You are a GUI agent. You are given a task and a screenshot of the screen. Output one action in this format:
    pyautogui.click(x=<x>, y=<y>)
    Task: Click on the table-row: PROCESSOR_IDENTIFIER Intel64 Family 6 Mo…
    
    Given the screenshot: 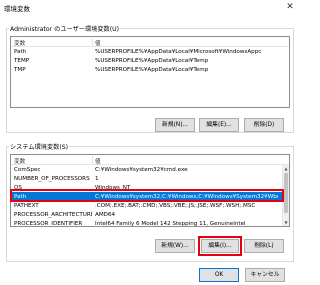 What is the action you would take?
    pyautogui.click(x=150, y=223)
    